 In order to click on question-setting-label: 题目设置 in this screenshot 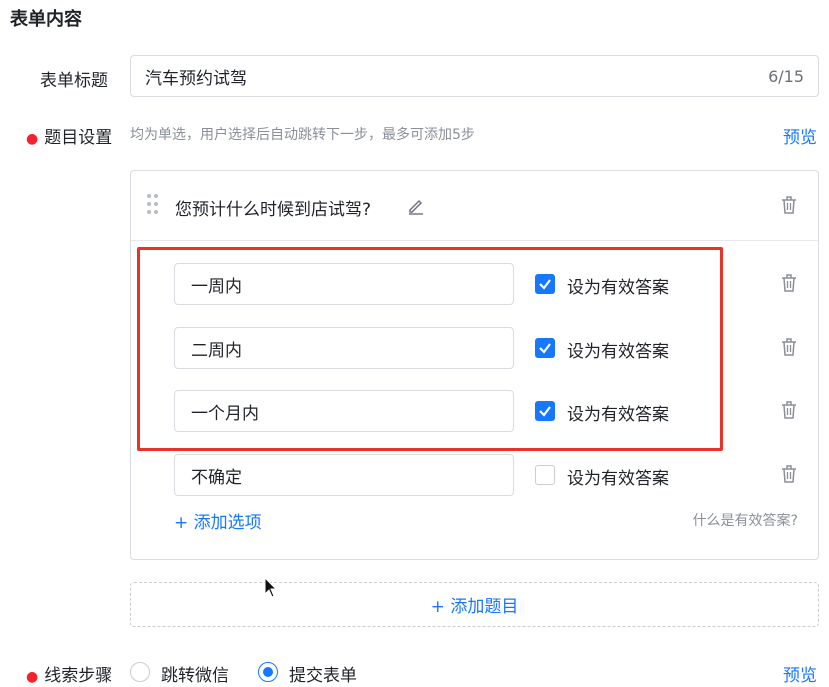, I will do `click(78, 138)`.